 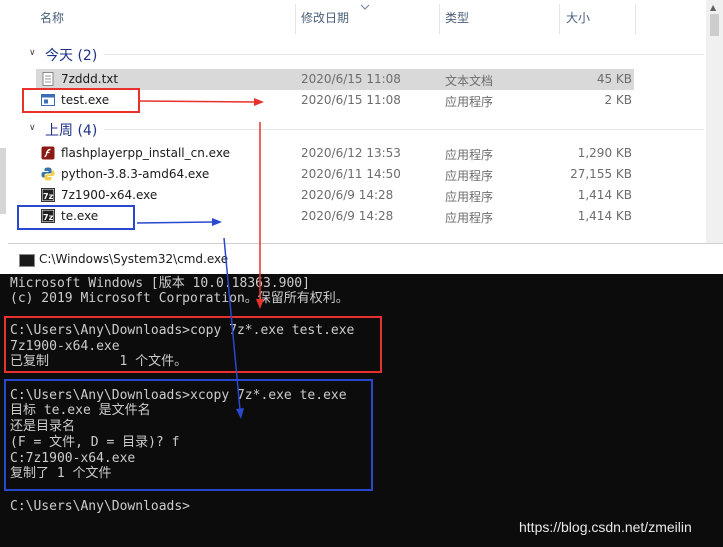 What do you see at coordinates (605, 527) in the screenshot?
I see `watermark: https://blog.csdn.net/zmeilin` at bounding box center [605, 527].